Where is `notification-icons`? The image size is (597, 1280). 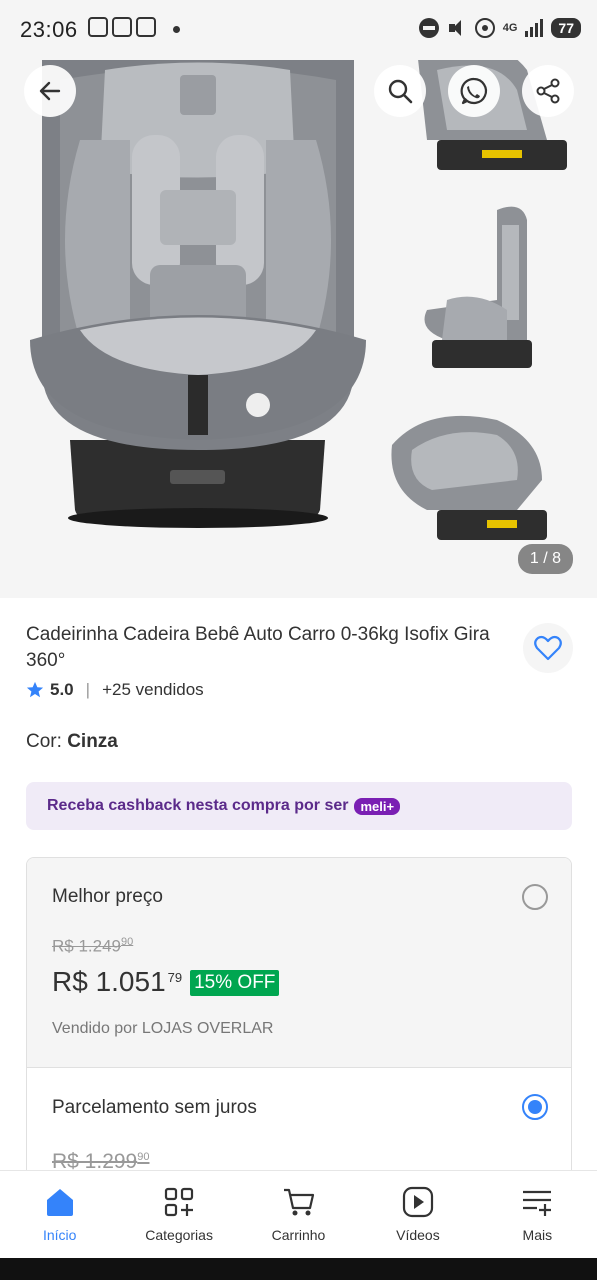 notification-icons is located at coordinates (122, 27).